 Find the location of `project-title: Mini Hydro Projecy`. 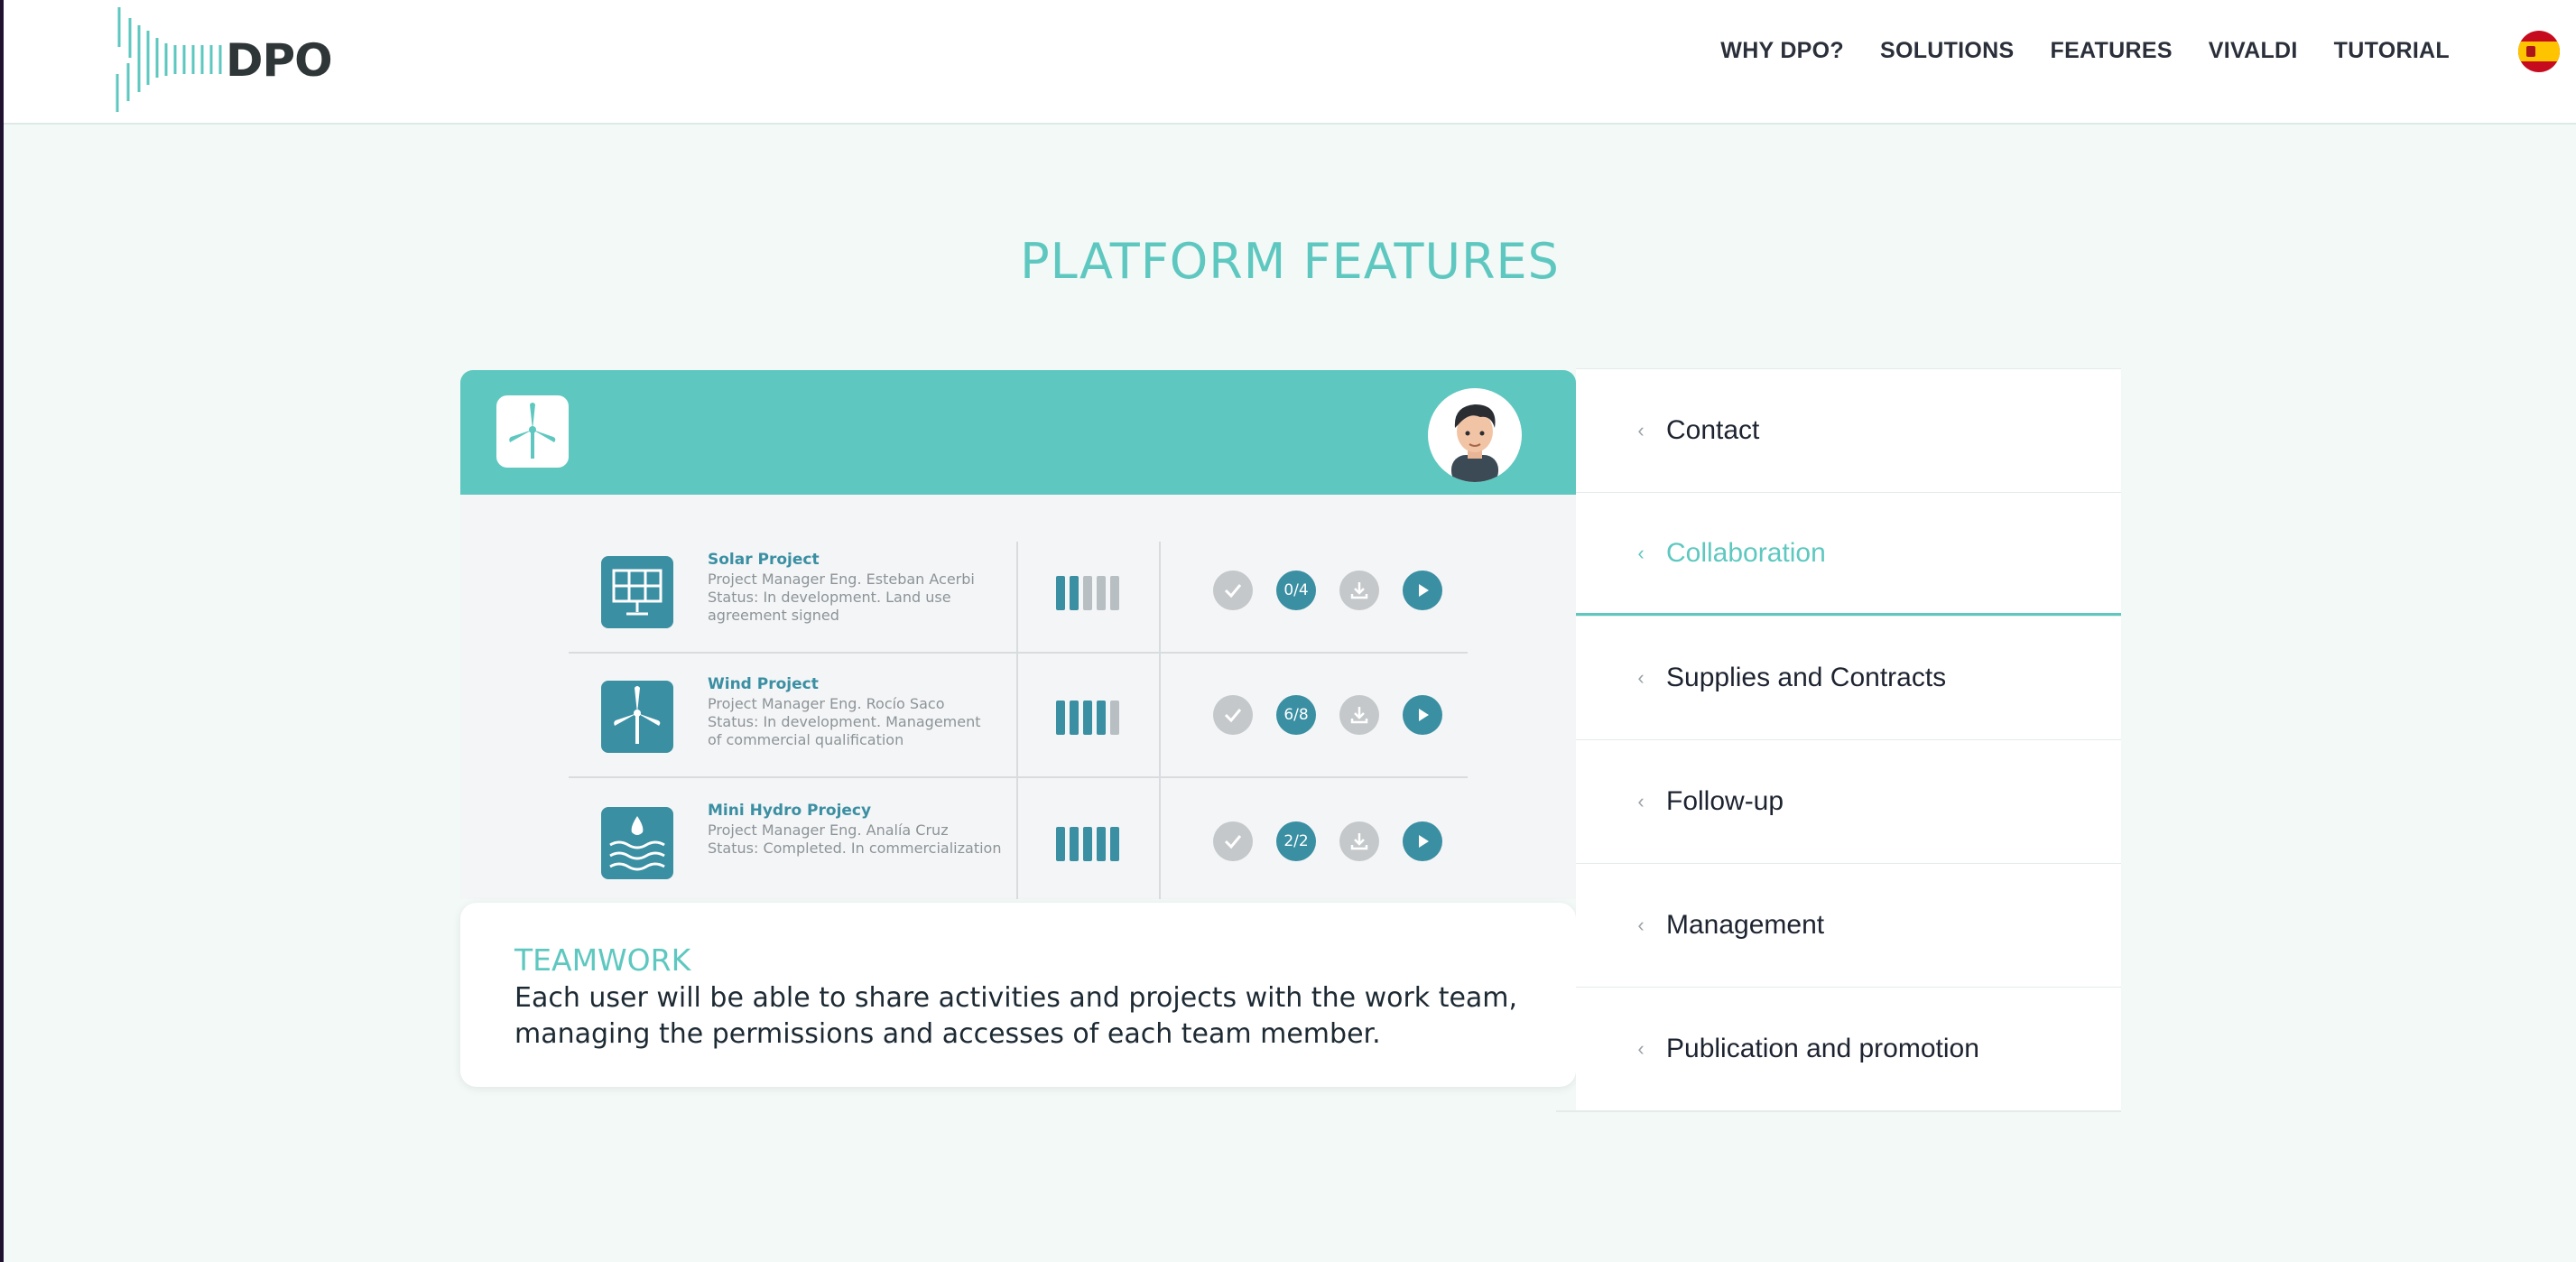

project-title: Mini Hydro Projecy is located at coordinates (790, 811).